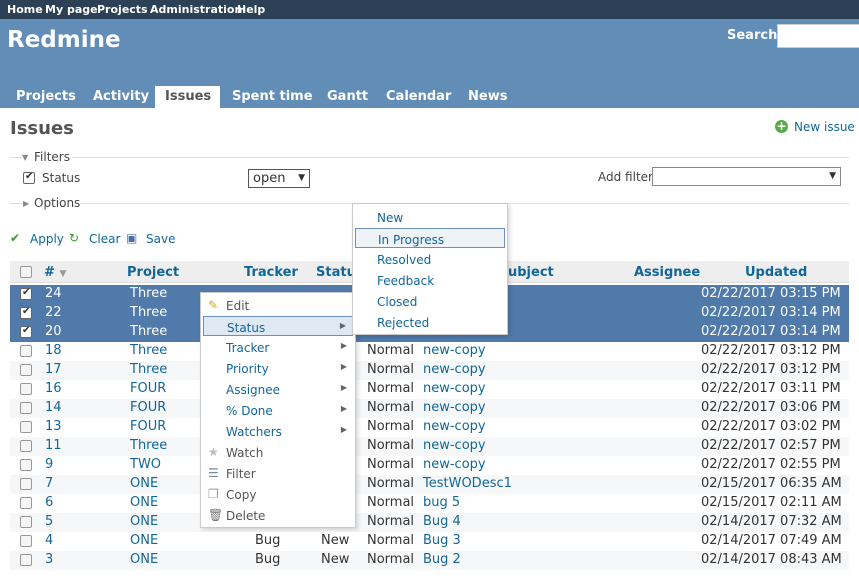 The width and height of the screenshot is (859, 578). What do you see at coordinates (25, 157) in the screenshot?
I see `collapse-arrow-icon: ▼` at bounding box center [25, 157].